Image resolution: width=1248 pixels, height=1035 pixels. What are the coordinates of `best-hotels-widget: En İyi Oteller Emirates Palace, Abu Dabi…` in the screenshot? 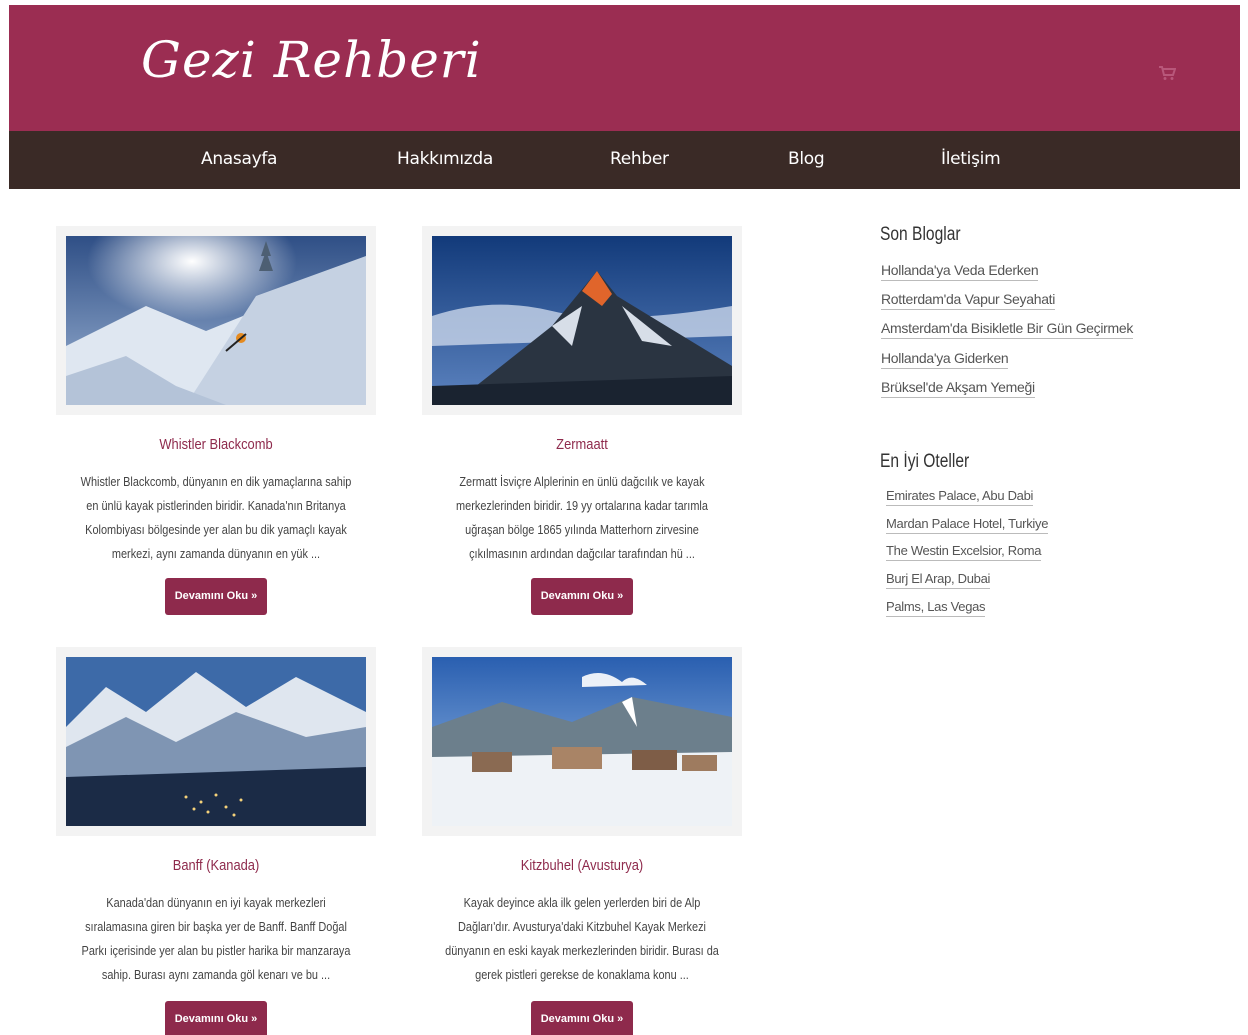 It's located at (964, 534).